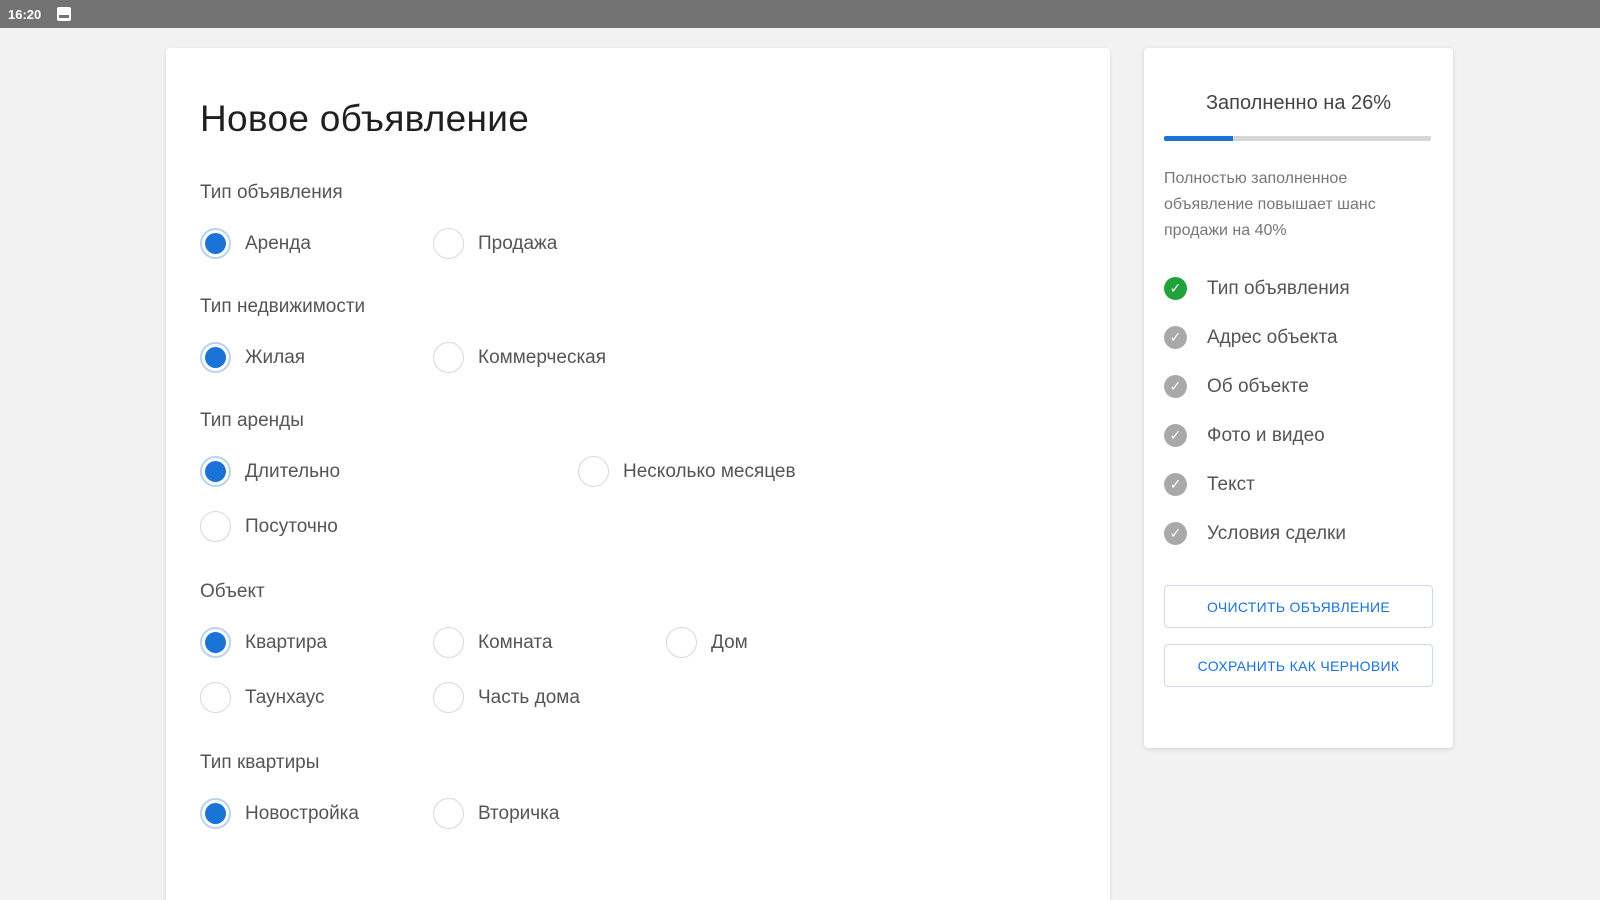 This screenshot has height=900, width=1600. I want to click on step-label: Условия сделки, so click(1276, 533).